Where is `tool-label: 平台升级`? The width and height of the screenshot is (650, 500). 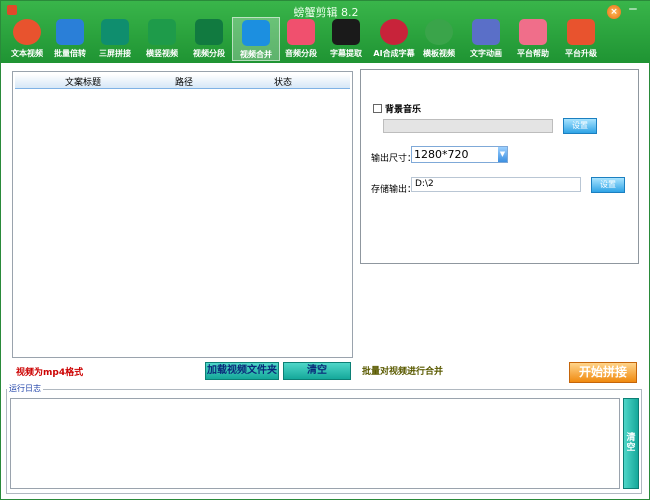
tool-label: 平台升级 is located at coordinates (581, 53).